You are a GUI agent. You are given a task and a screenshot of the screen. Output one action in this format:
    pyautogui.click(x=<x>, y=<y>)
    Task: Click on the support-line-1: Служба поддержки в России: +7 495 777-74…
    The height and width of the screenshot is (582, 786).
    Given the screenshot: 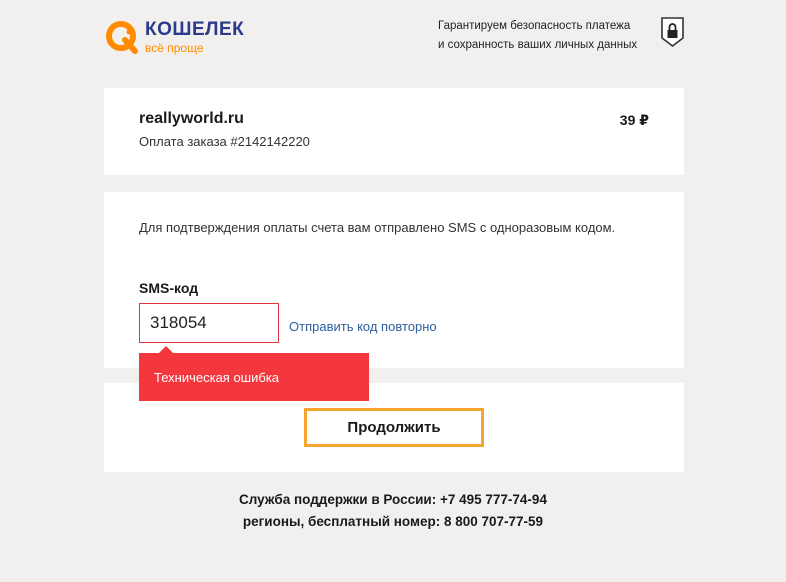 What is the action you would take?
    pyautogui.click(x=393, y=499)
    